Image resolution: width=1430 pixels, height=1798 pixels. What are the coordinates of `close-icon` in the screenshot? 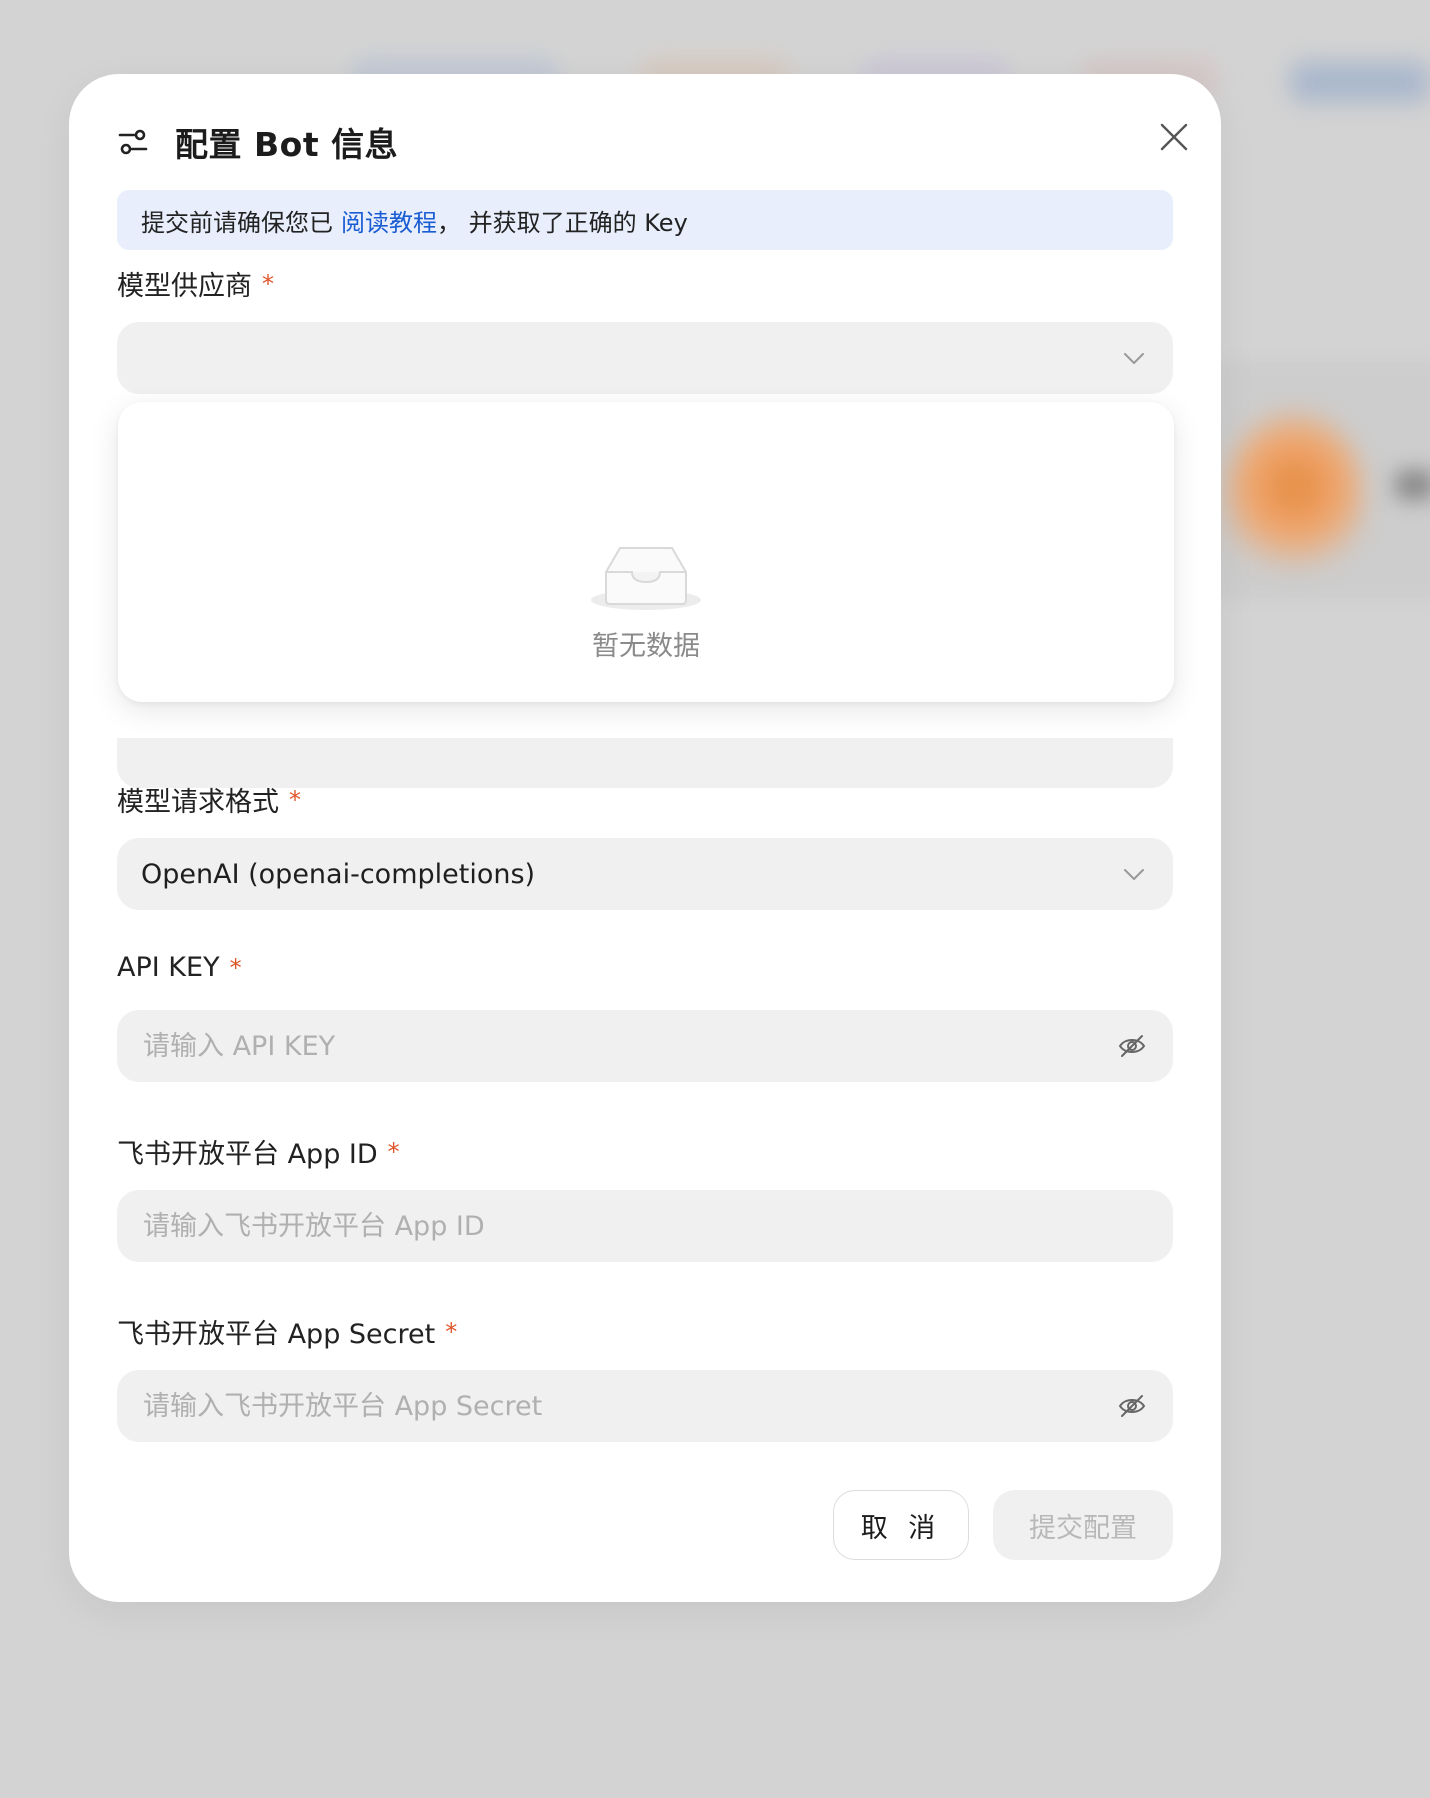 It's located at (1174, 137).